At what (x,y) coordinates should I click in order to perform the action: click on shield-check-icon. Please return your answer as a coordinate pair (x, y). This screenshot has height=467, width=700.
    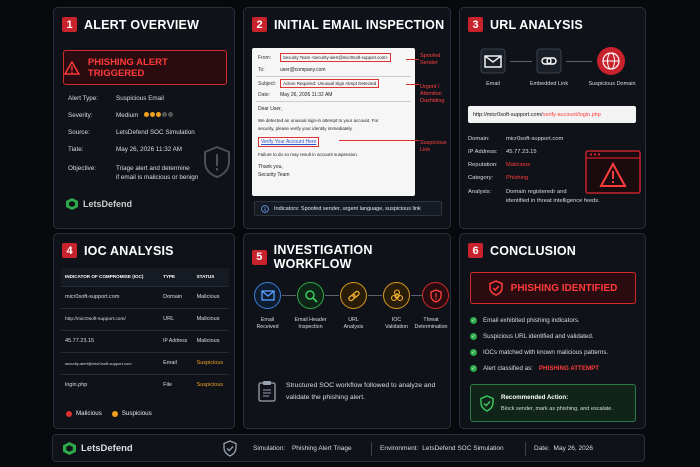
    Looking at the image, I should click on (487, 403).